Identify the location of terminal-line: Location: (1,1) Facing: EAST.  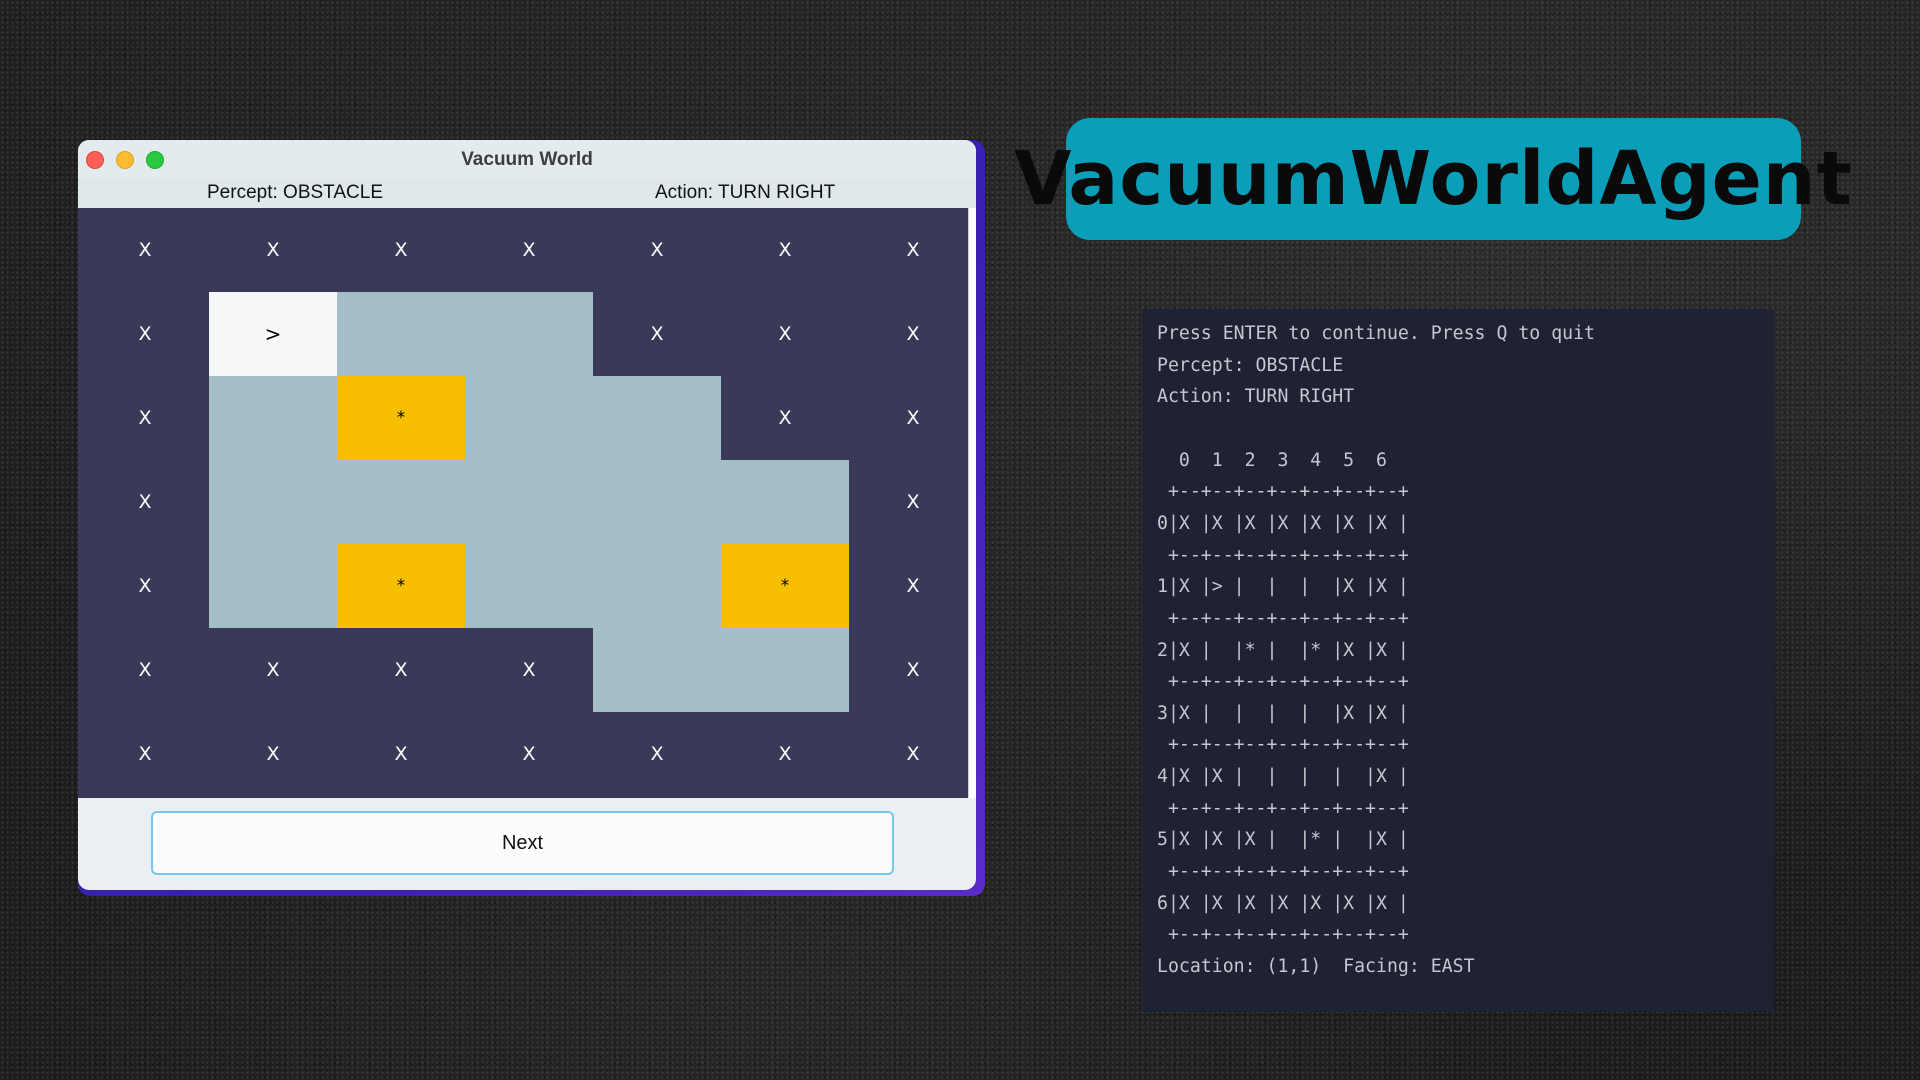
(1316, 966).